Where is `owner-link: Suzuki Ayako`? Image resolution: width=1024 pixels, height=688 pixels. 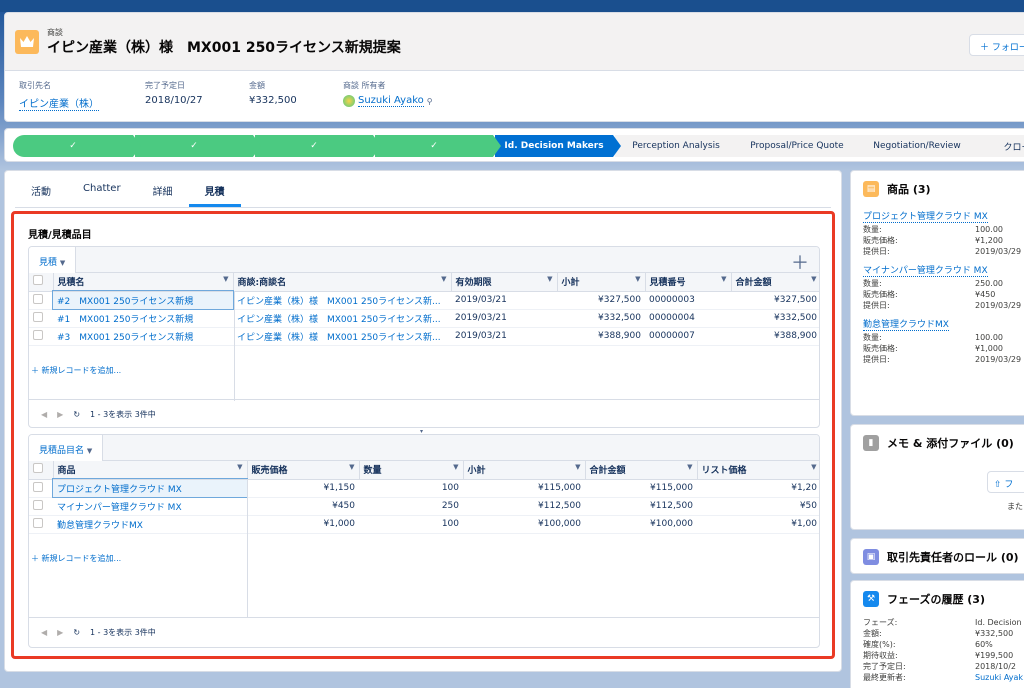
owner-link: Suzuki Ayako is located at coordinates (391, 101).